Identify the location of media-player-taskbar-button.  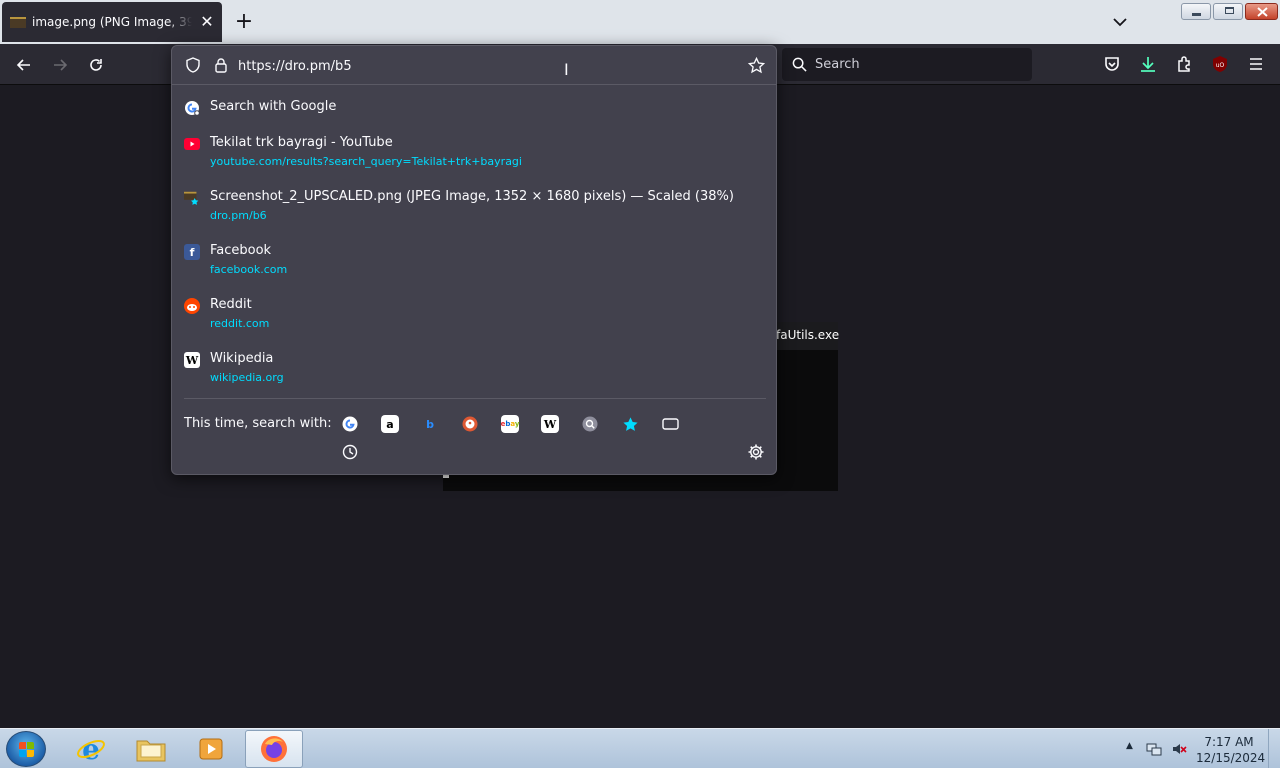
(211, 749).